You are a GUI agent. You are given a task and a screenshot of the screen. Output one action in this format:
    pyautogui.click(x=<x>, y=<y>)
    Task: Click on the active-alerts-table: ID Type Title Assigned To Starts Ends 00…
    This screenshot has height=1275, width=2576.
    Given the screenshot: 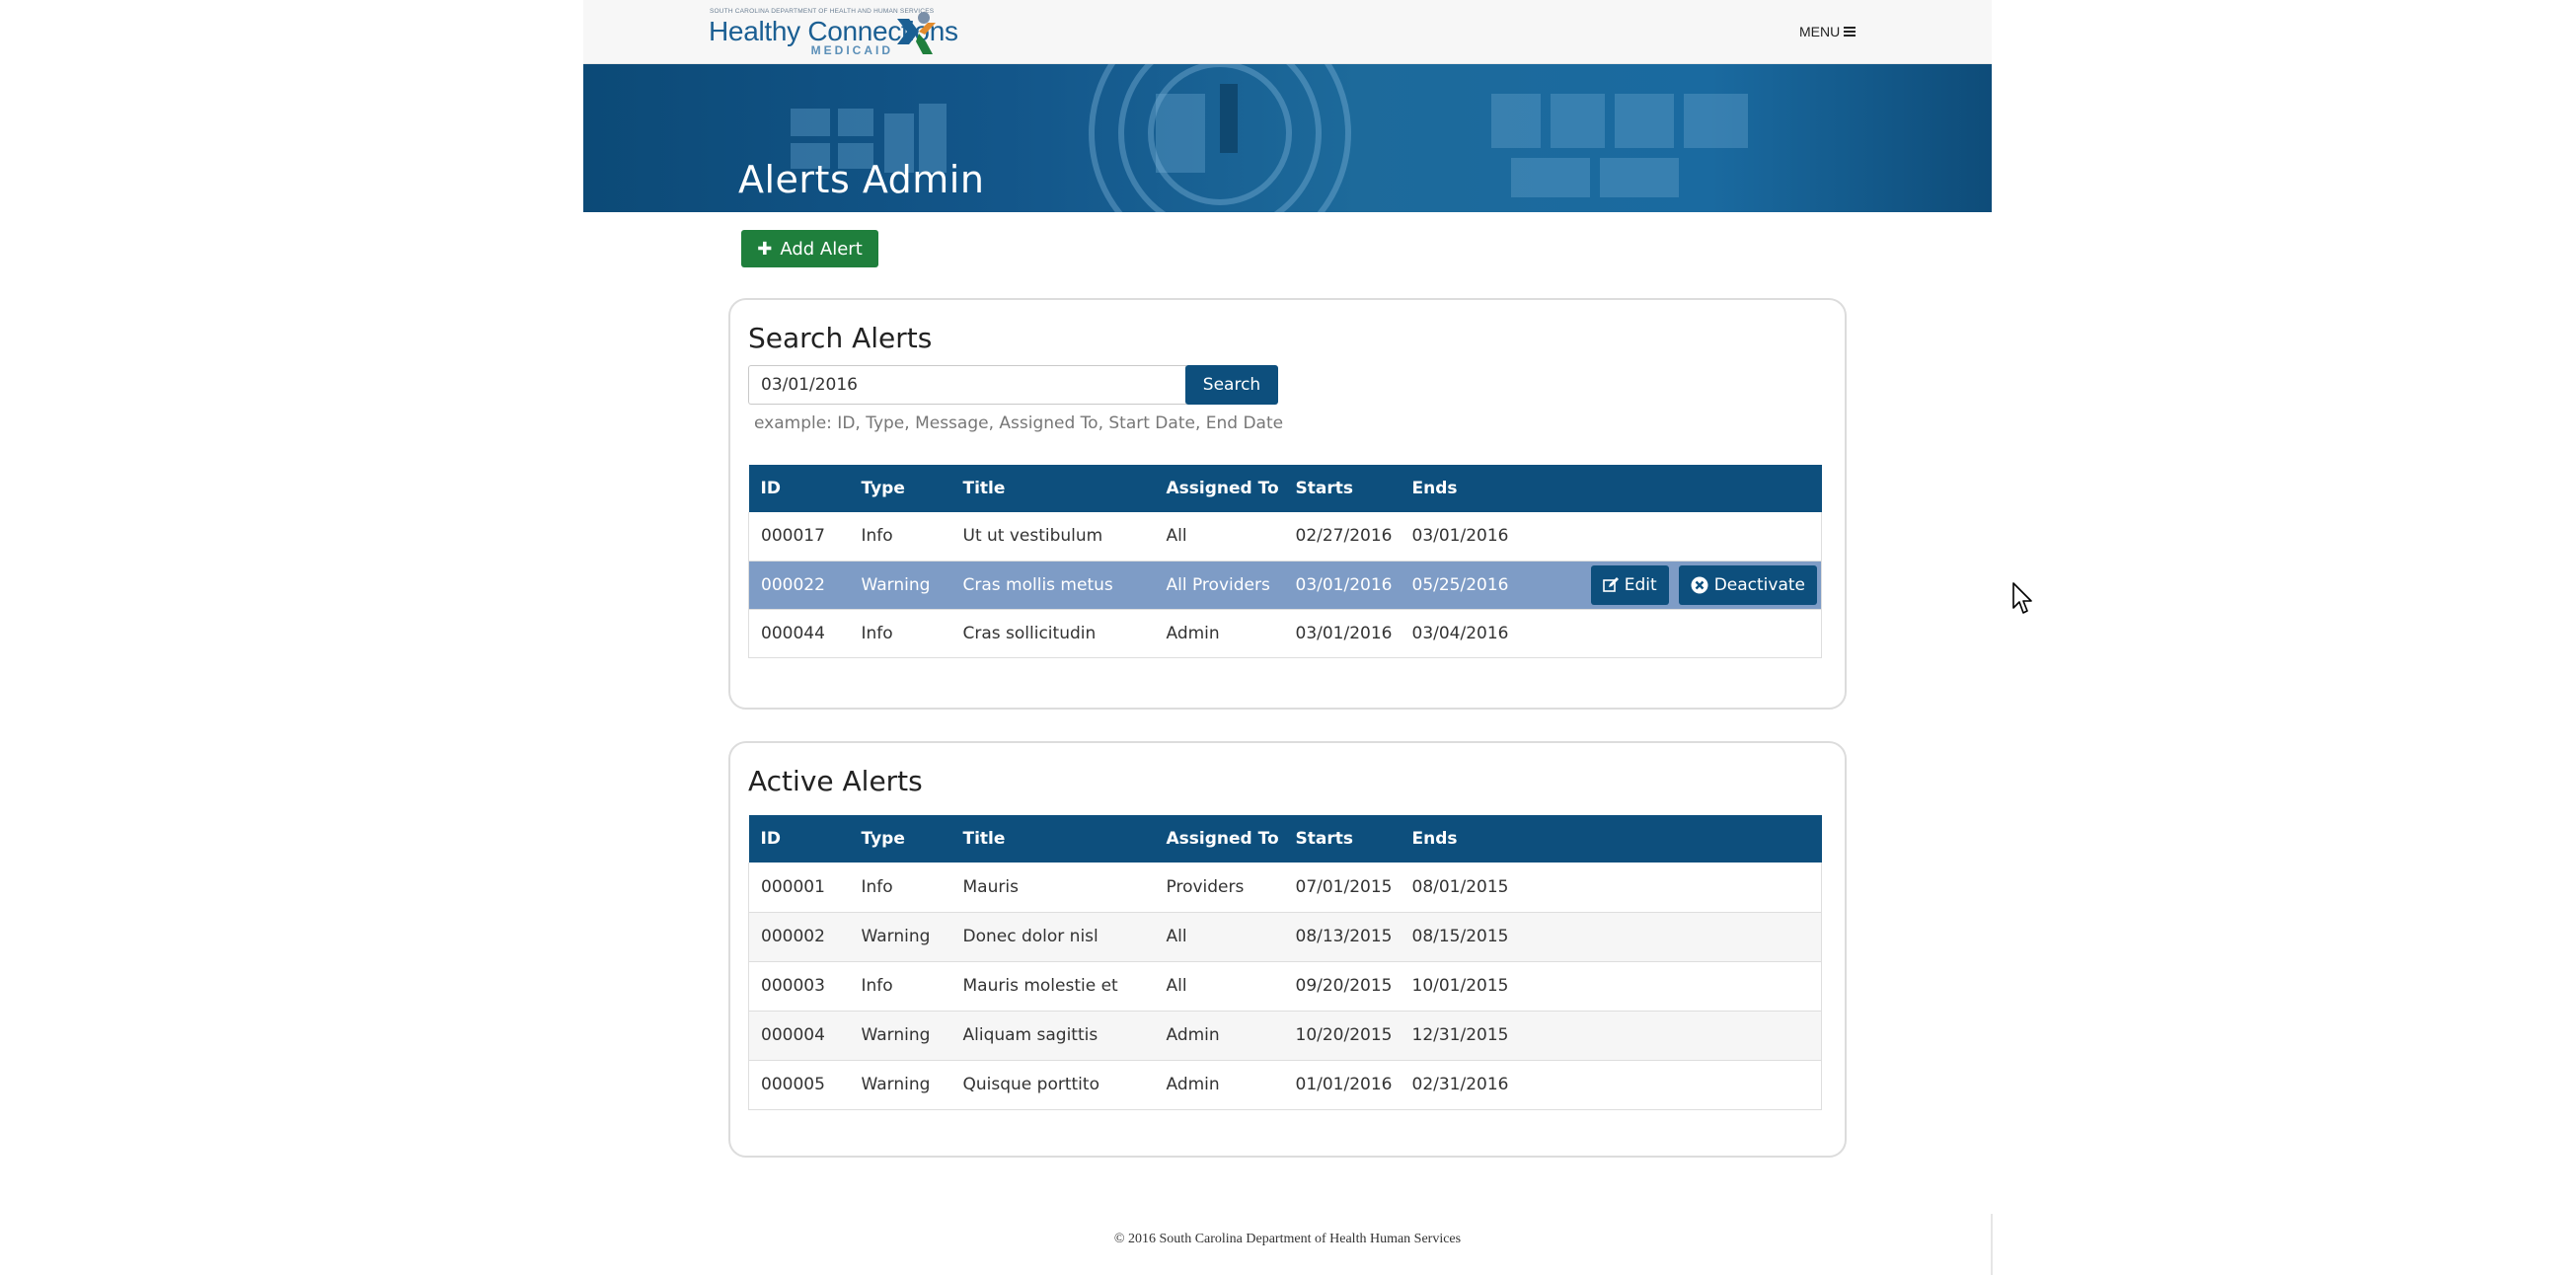 What is the action you would take?
    pyautogui.click(x=1285, y=962)
    